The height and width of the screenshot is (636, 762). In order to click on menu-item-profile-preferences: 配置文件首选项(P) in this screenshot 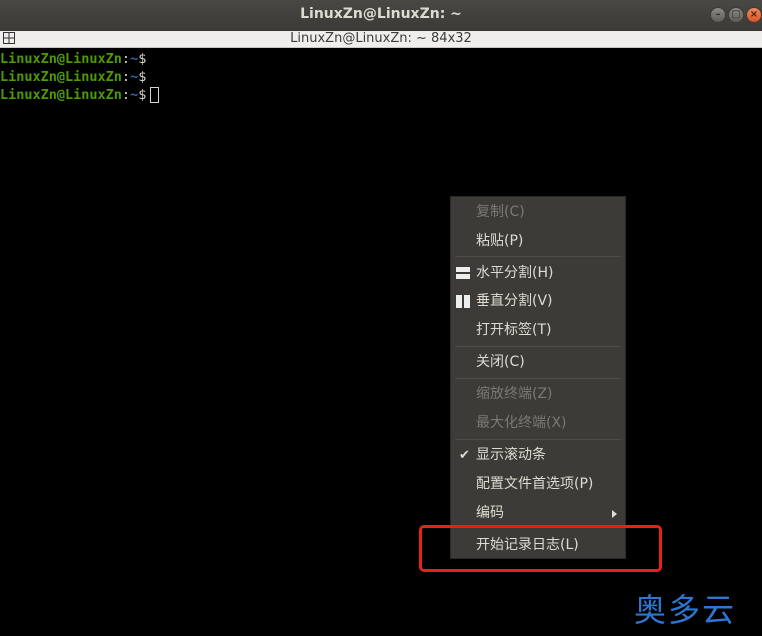, I will do `click(538, 484)`.